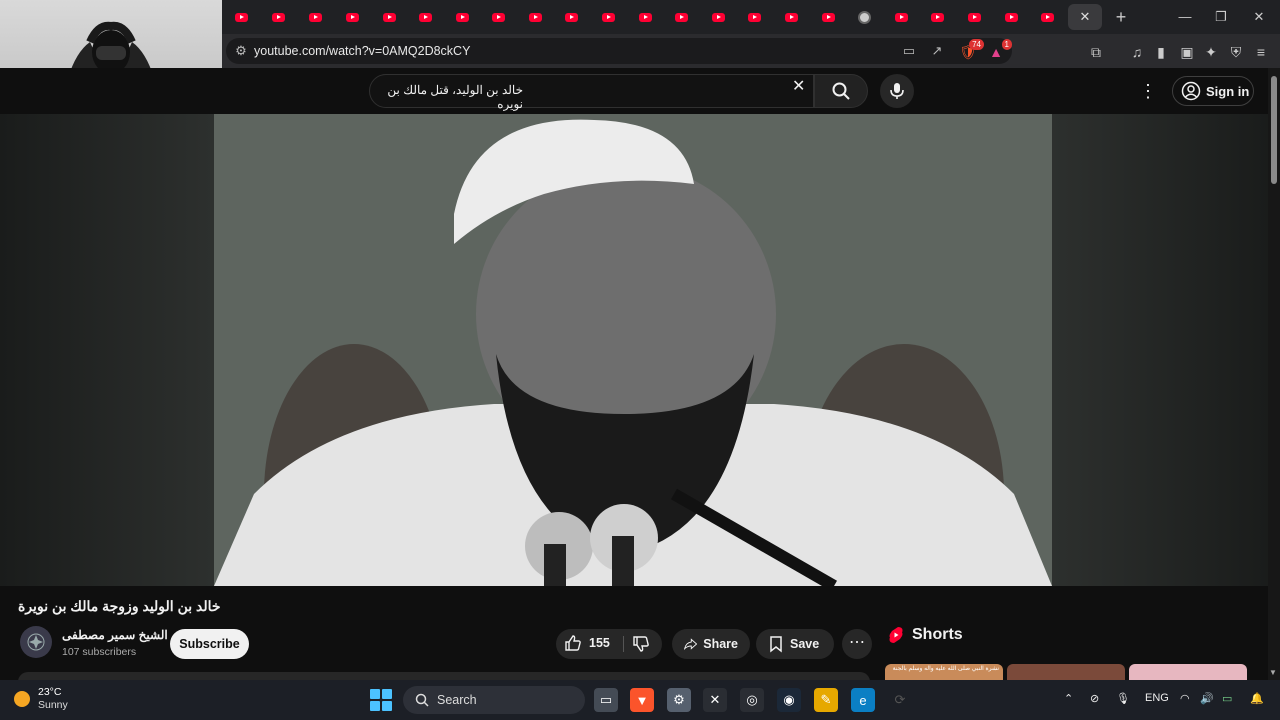 The image size is (1280, 720). I want to click on channel-name: الشيخ سمير مصطفى, so click(115, 635).